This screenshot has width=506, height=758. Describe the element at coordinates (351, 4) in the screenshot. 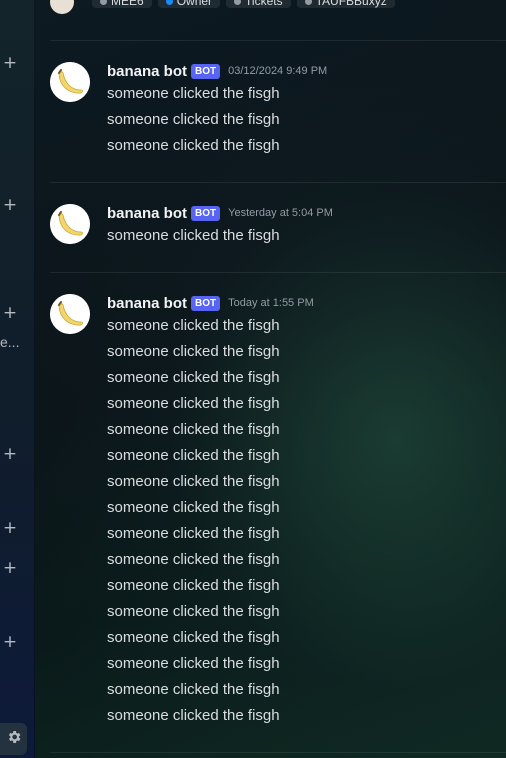

I see `role-chip-label: TAUFBBuxyz` at that location.